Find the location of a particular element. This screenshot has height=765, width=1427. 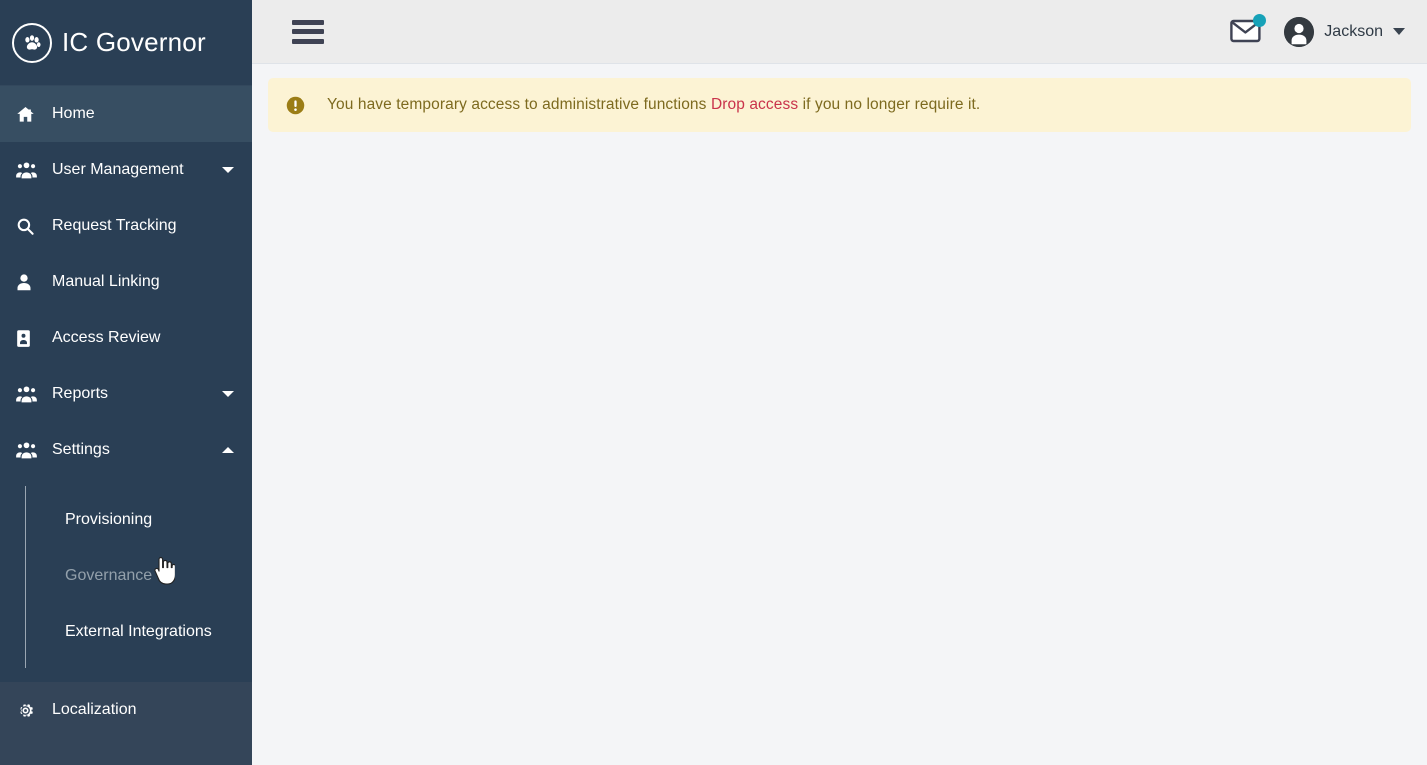

messages-button is located at coordinates (1248, 30).